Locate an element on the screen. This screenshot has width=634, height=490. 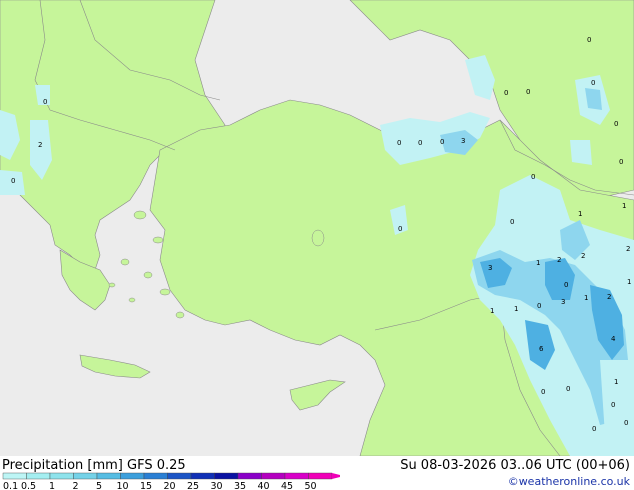
precip-label: 6 is located at coordinates (541, 349).